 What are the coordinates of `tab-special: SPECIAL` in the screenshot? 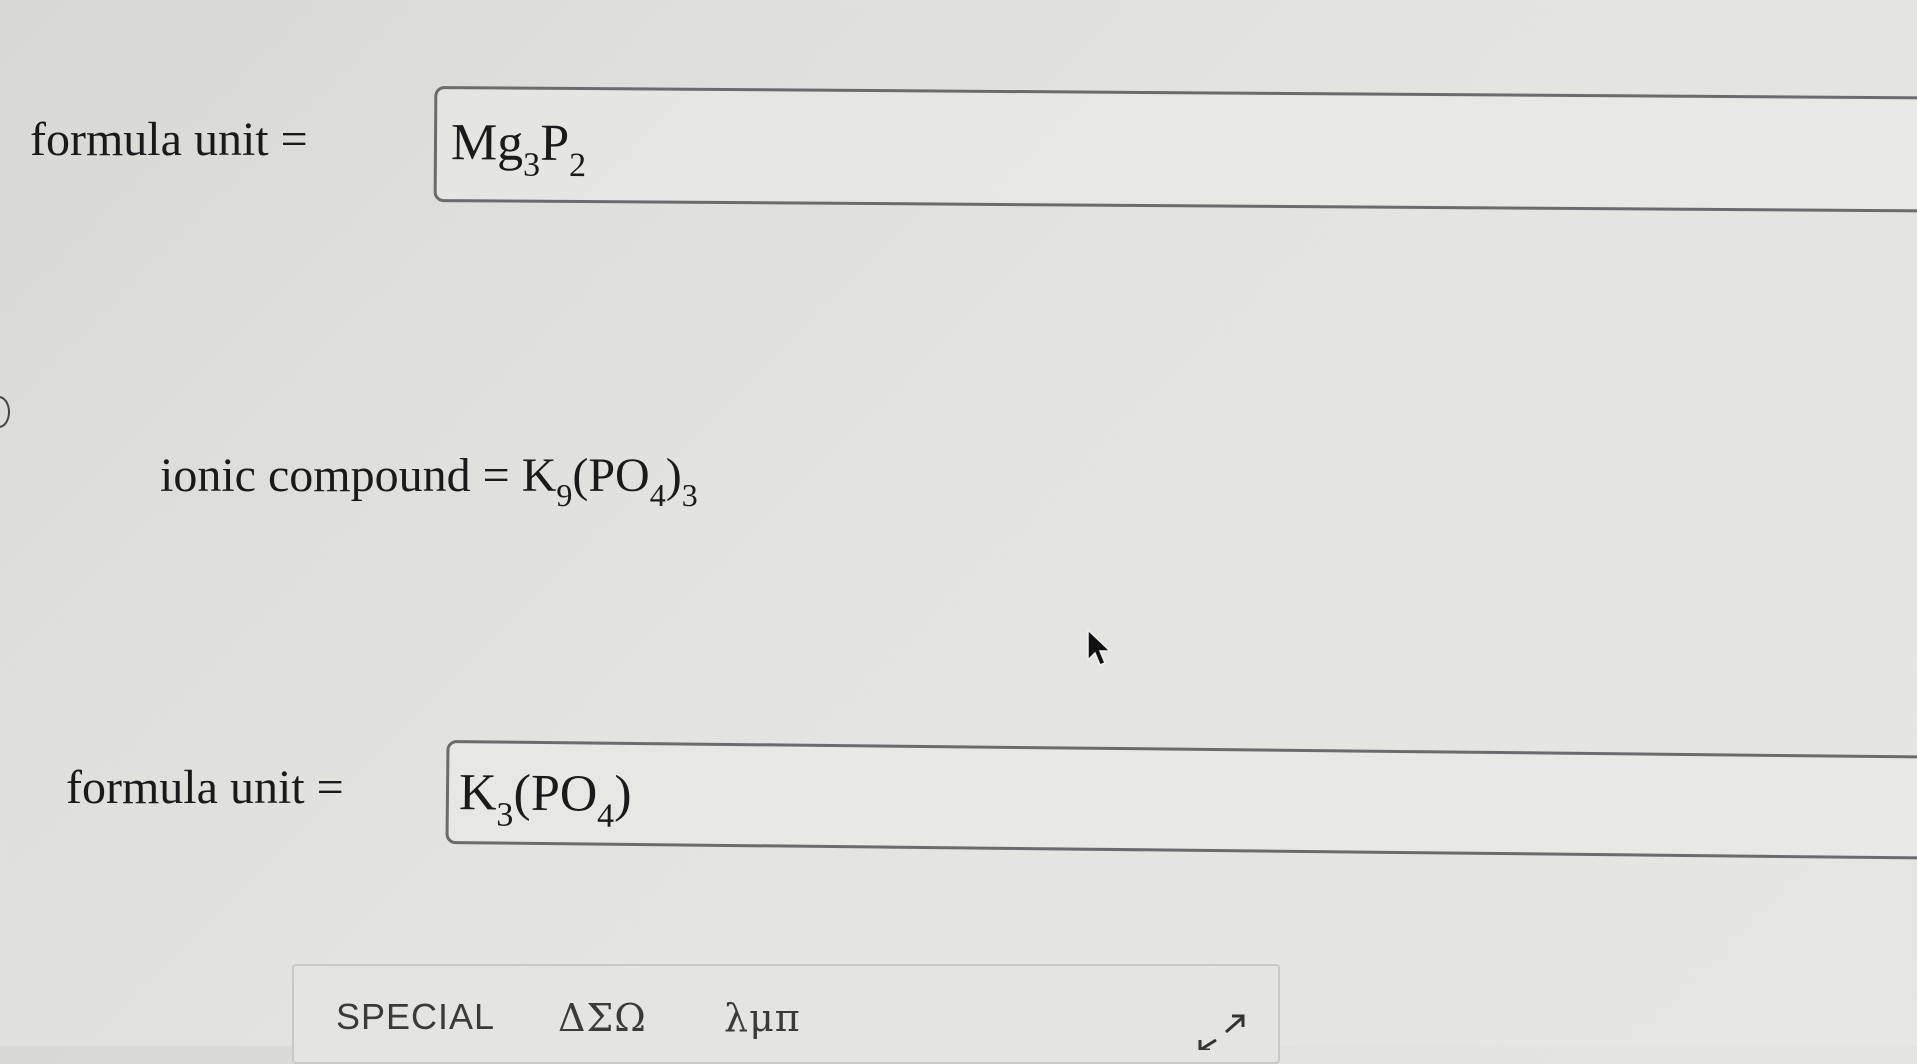 It's located at (415, 1017).